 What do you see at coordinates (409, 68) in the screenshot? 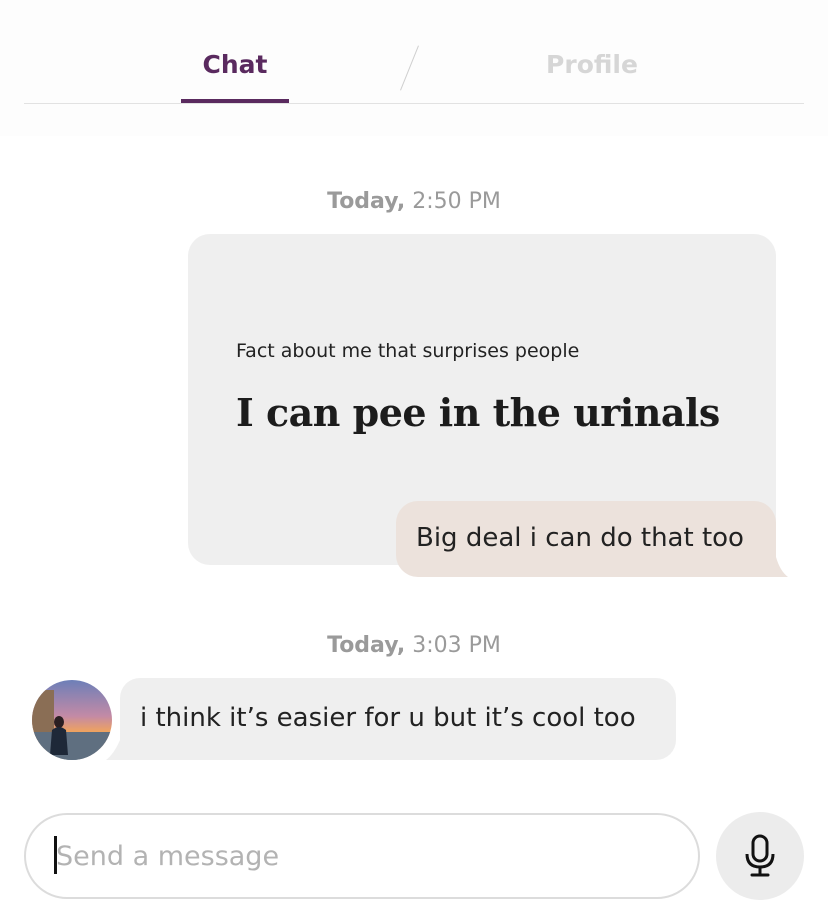
I see `tab-divider` at bounding box center [409, 68].